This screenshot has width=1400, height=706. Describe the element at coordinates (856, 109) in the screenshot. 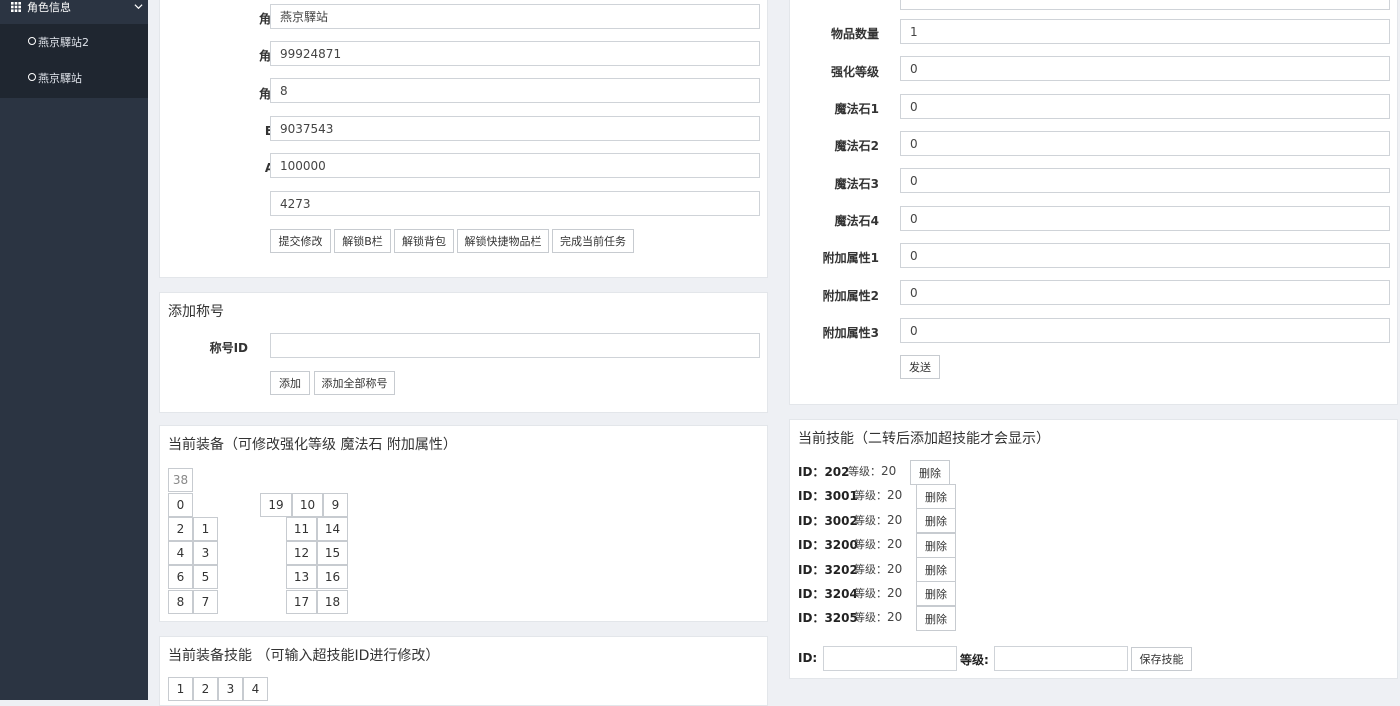

I see `field-label-magic-stone-1: 魔法石1` at that location.